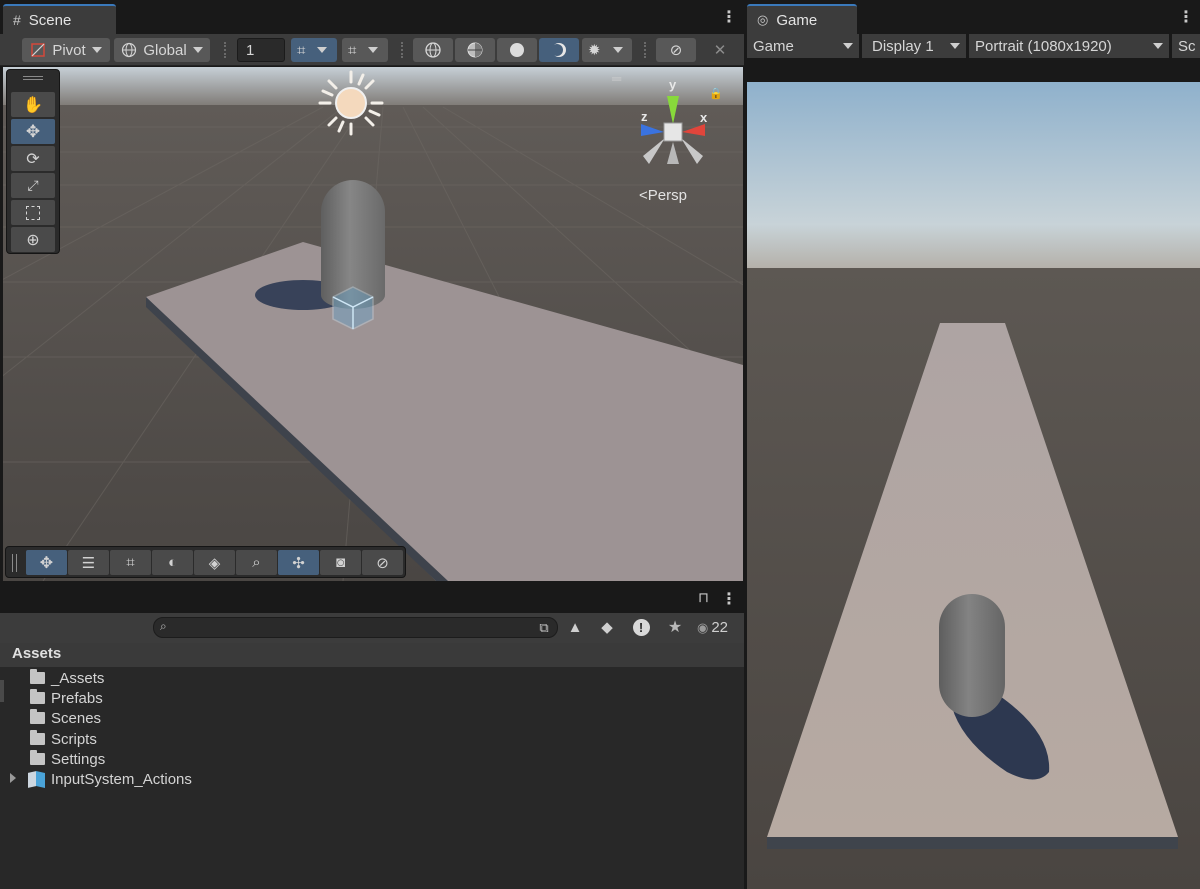  I want to click on grid-overlay-icon: ⌗, so click(130, 562).